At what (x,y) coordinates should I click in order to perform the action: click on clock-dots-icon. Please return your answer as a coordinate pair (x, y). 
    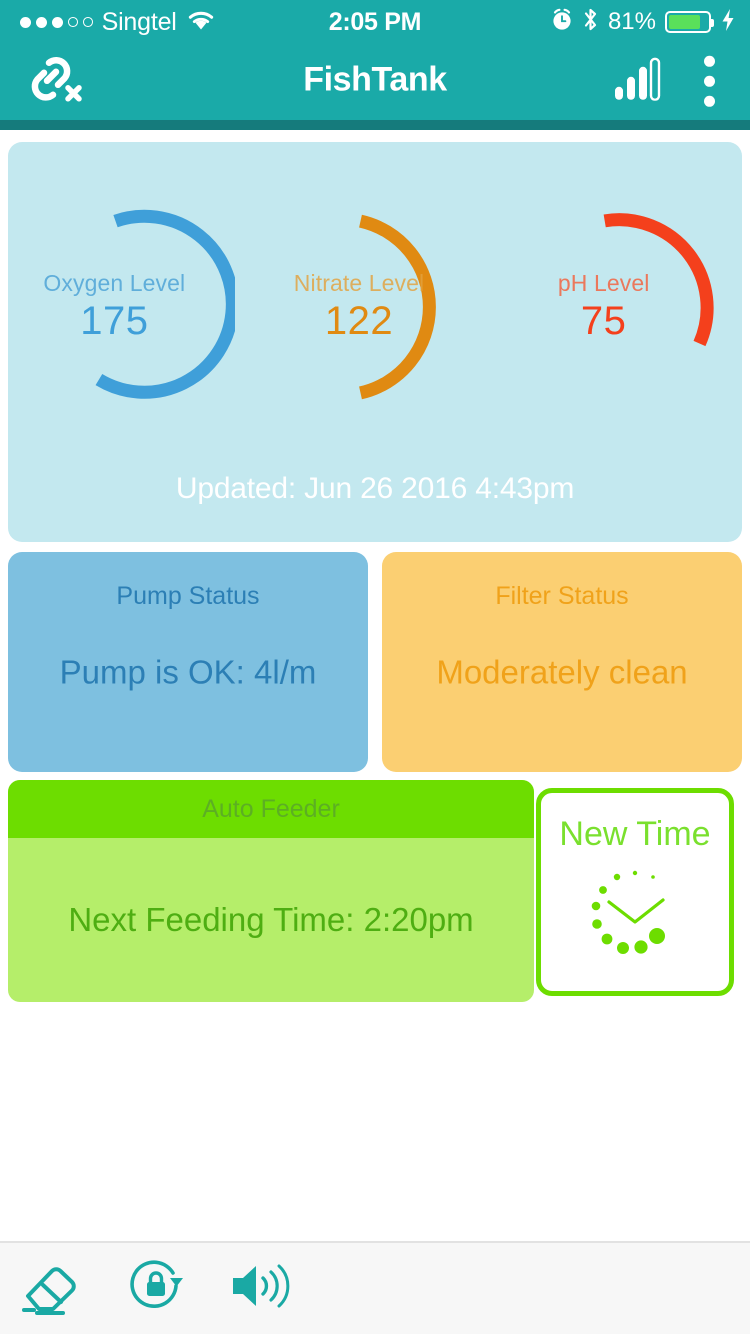
    Looking at the image, I should click on (635, 918).